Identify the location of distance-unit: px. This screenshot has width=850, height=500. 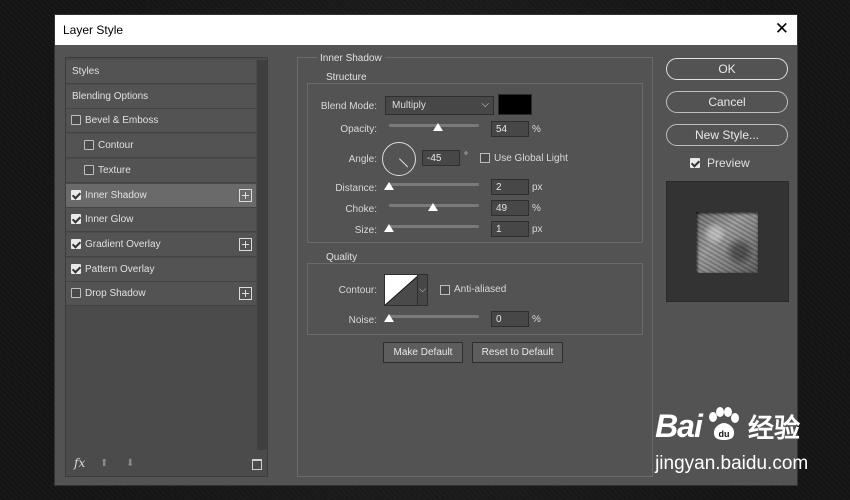
(537, 187).